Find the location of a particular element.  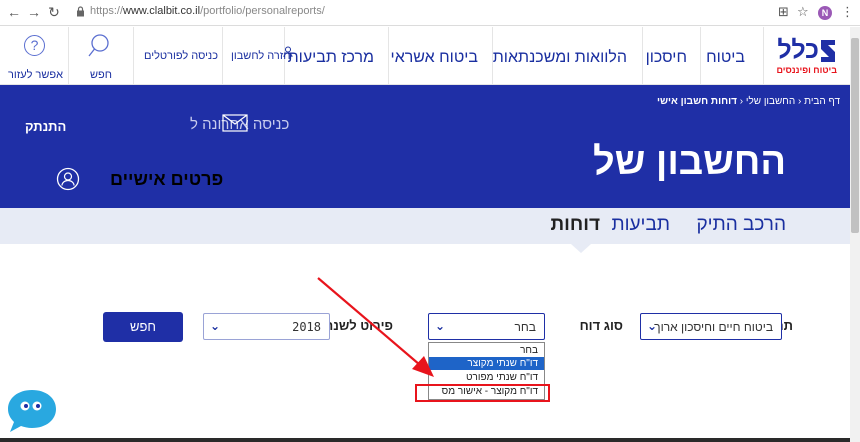

scrollbar-thumb is located at coordinates (855, 135).